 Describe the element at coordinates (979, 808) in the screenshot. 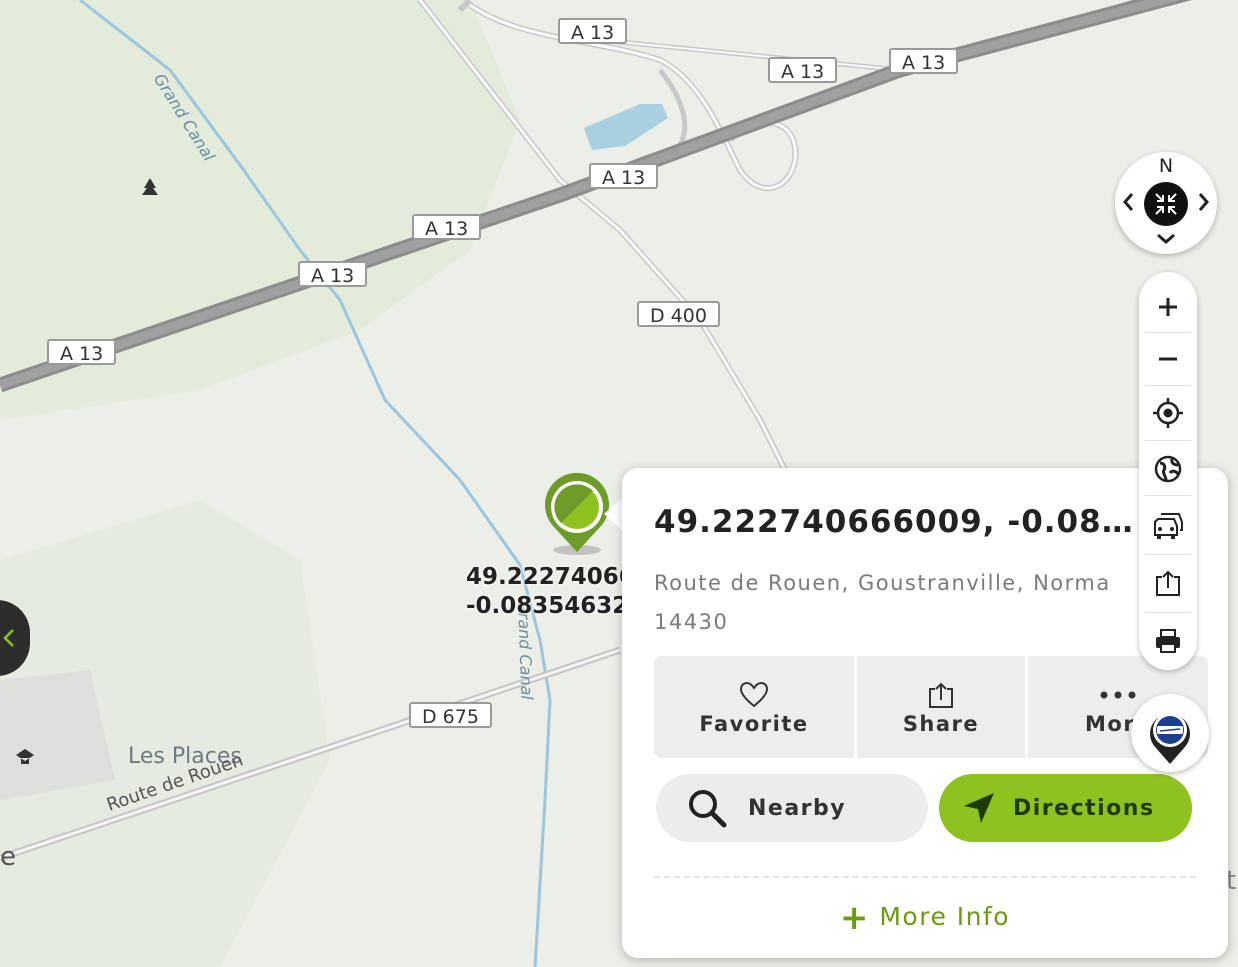

I see `navigation-arrow-icon` at that location.